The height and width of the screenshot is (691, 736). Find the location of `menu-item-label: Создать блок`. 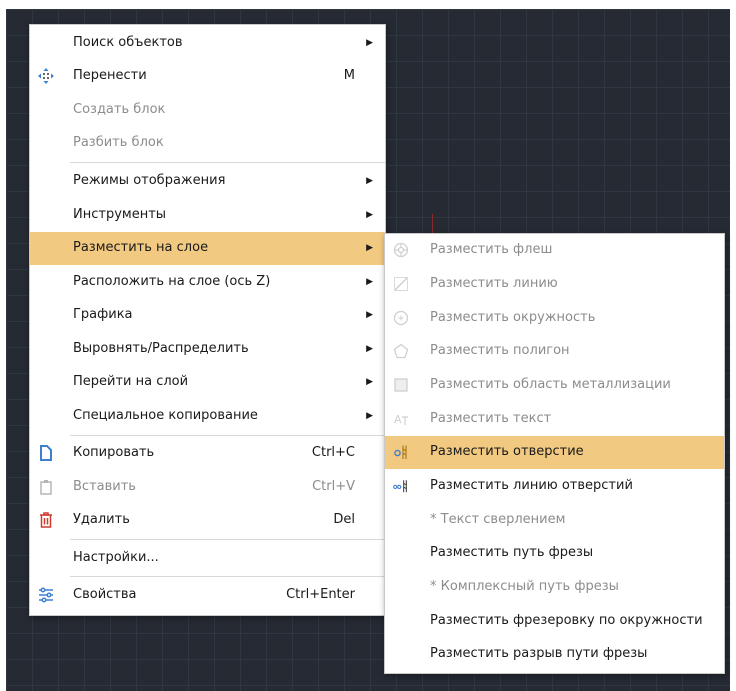

menu-item-label: Создать блок is located at coordinates (119, 109).